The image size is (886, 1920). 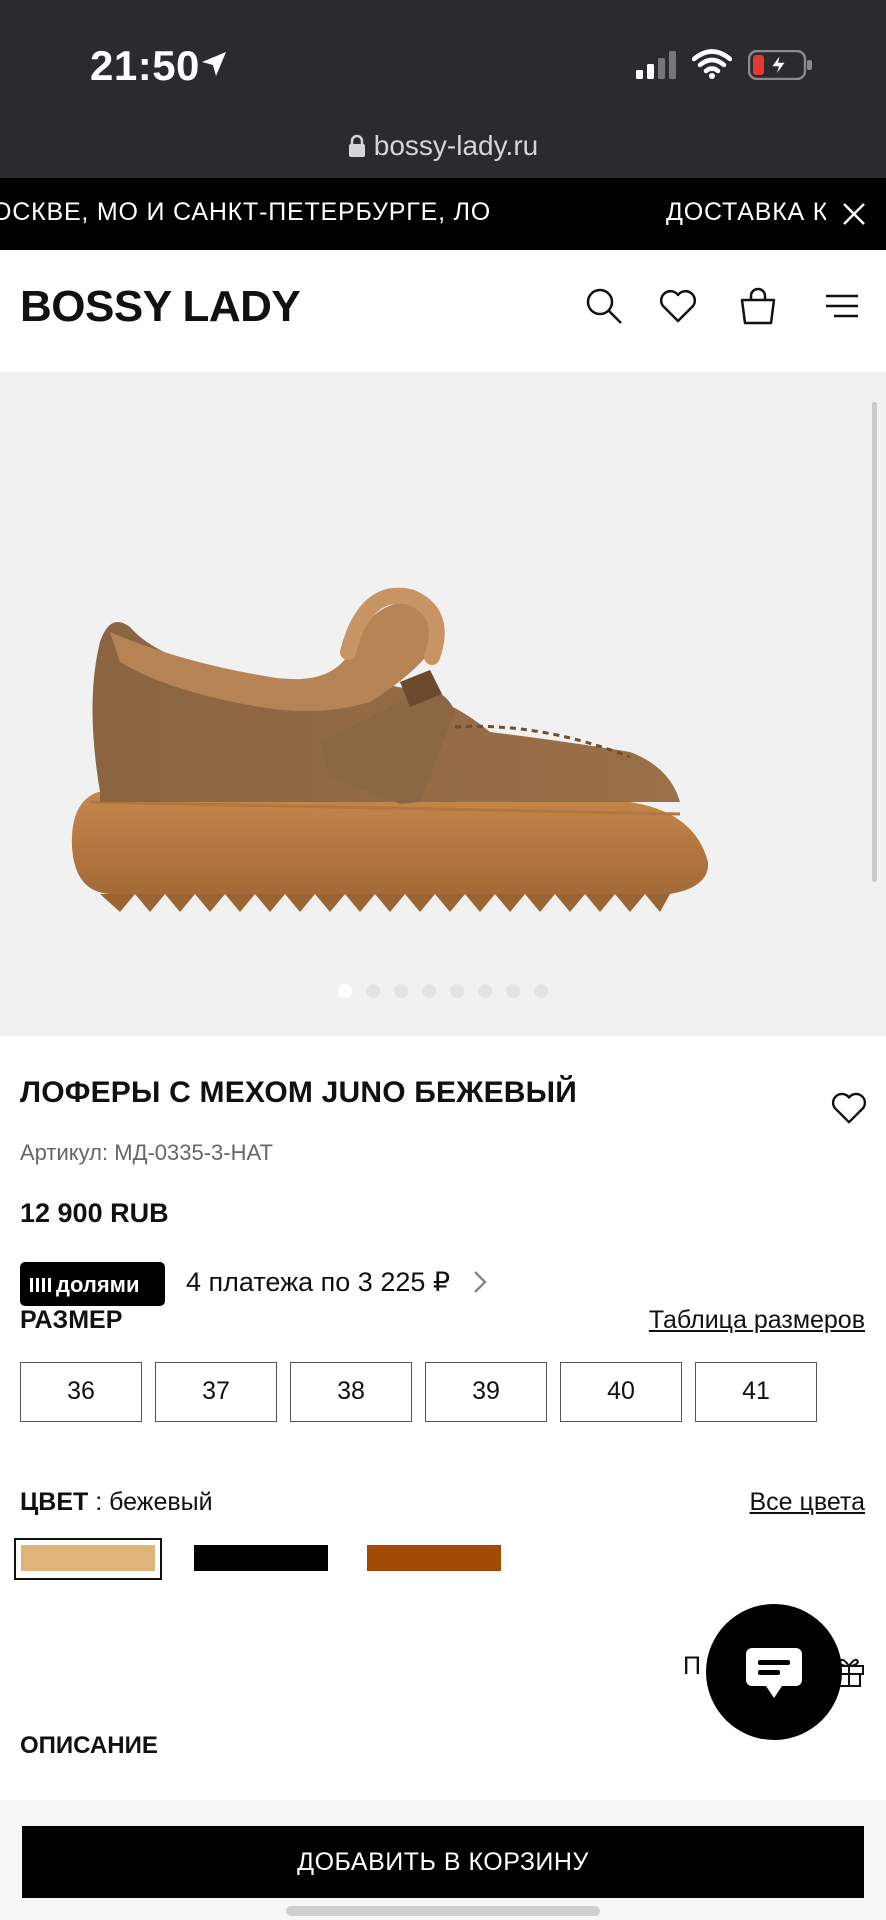 I want to click on size-option: 40, so click(x=621, y=1392).